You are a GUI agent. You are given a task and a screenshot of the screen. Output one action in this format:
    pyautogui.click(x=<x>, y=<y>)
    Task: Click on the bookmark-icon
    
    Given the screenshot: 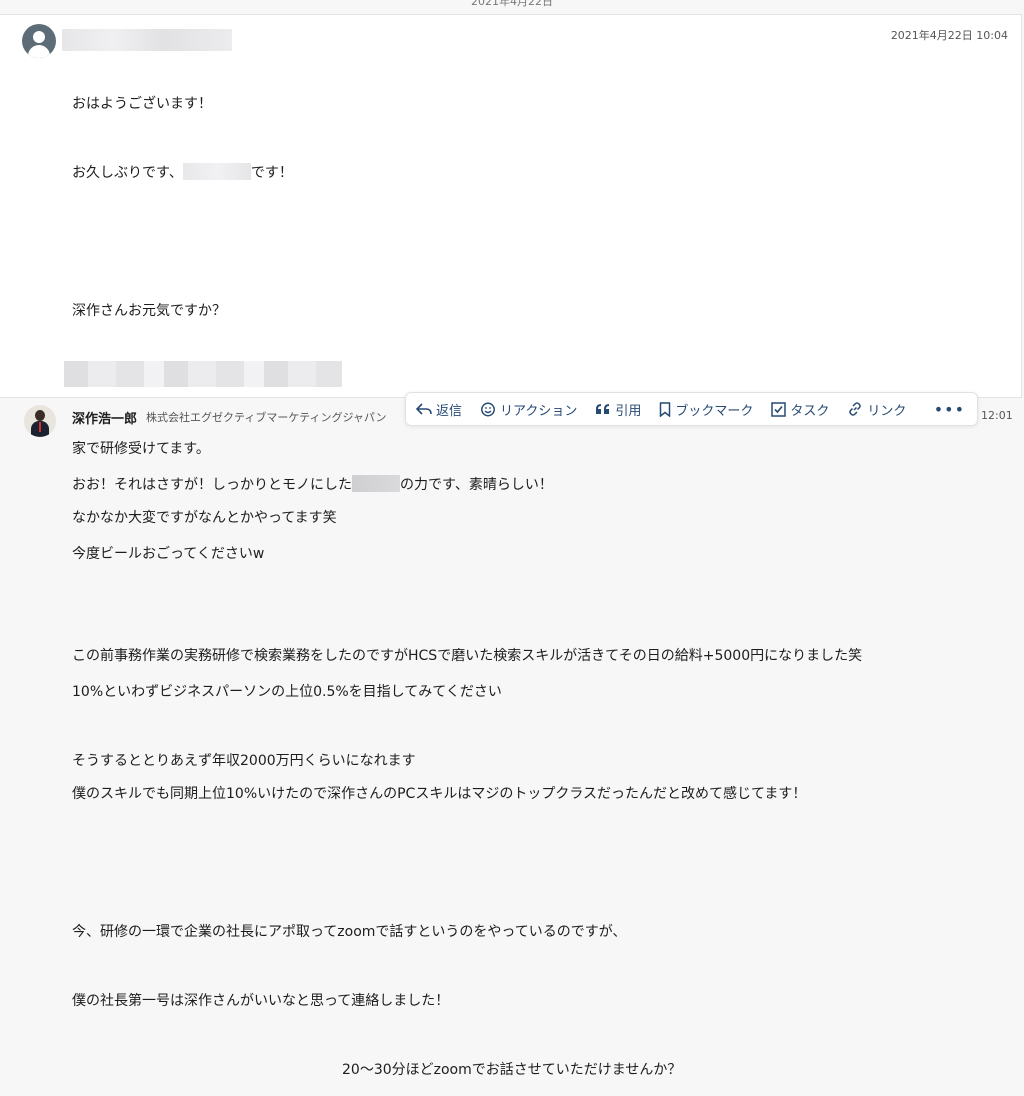 What is the action you would take?
    pyautogui.click(x=665, y=409)
    